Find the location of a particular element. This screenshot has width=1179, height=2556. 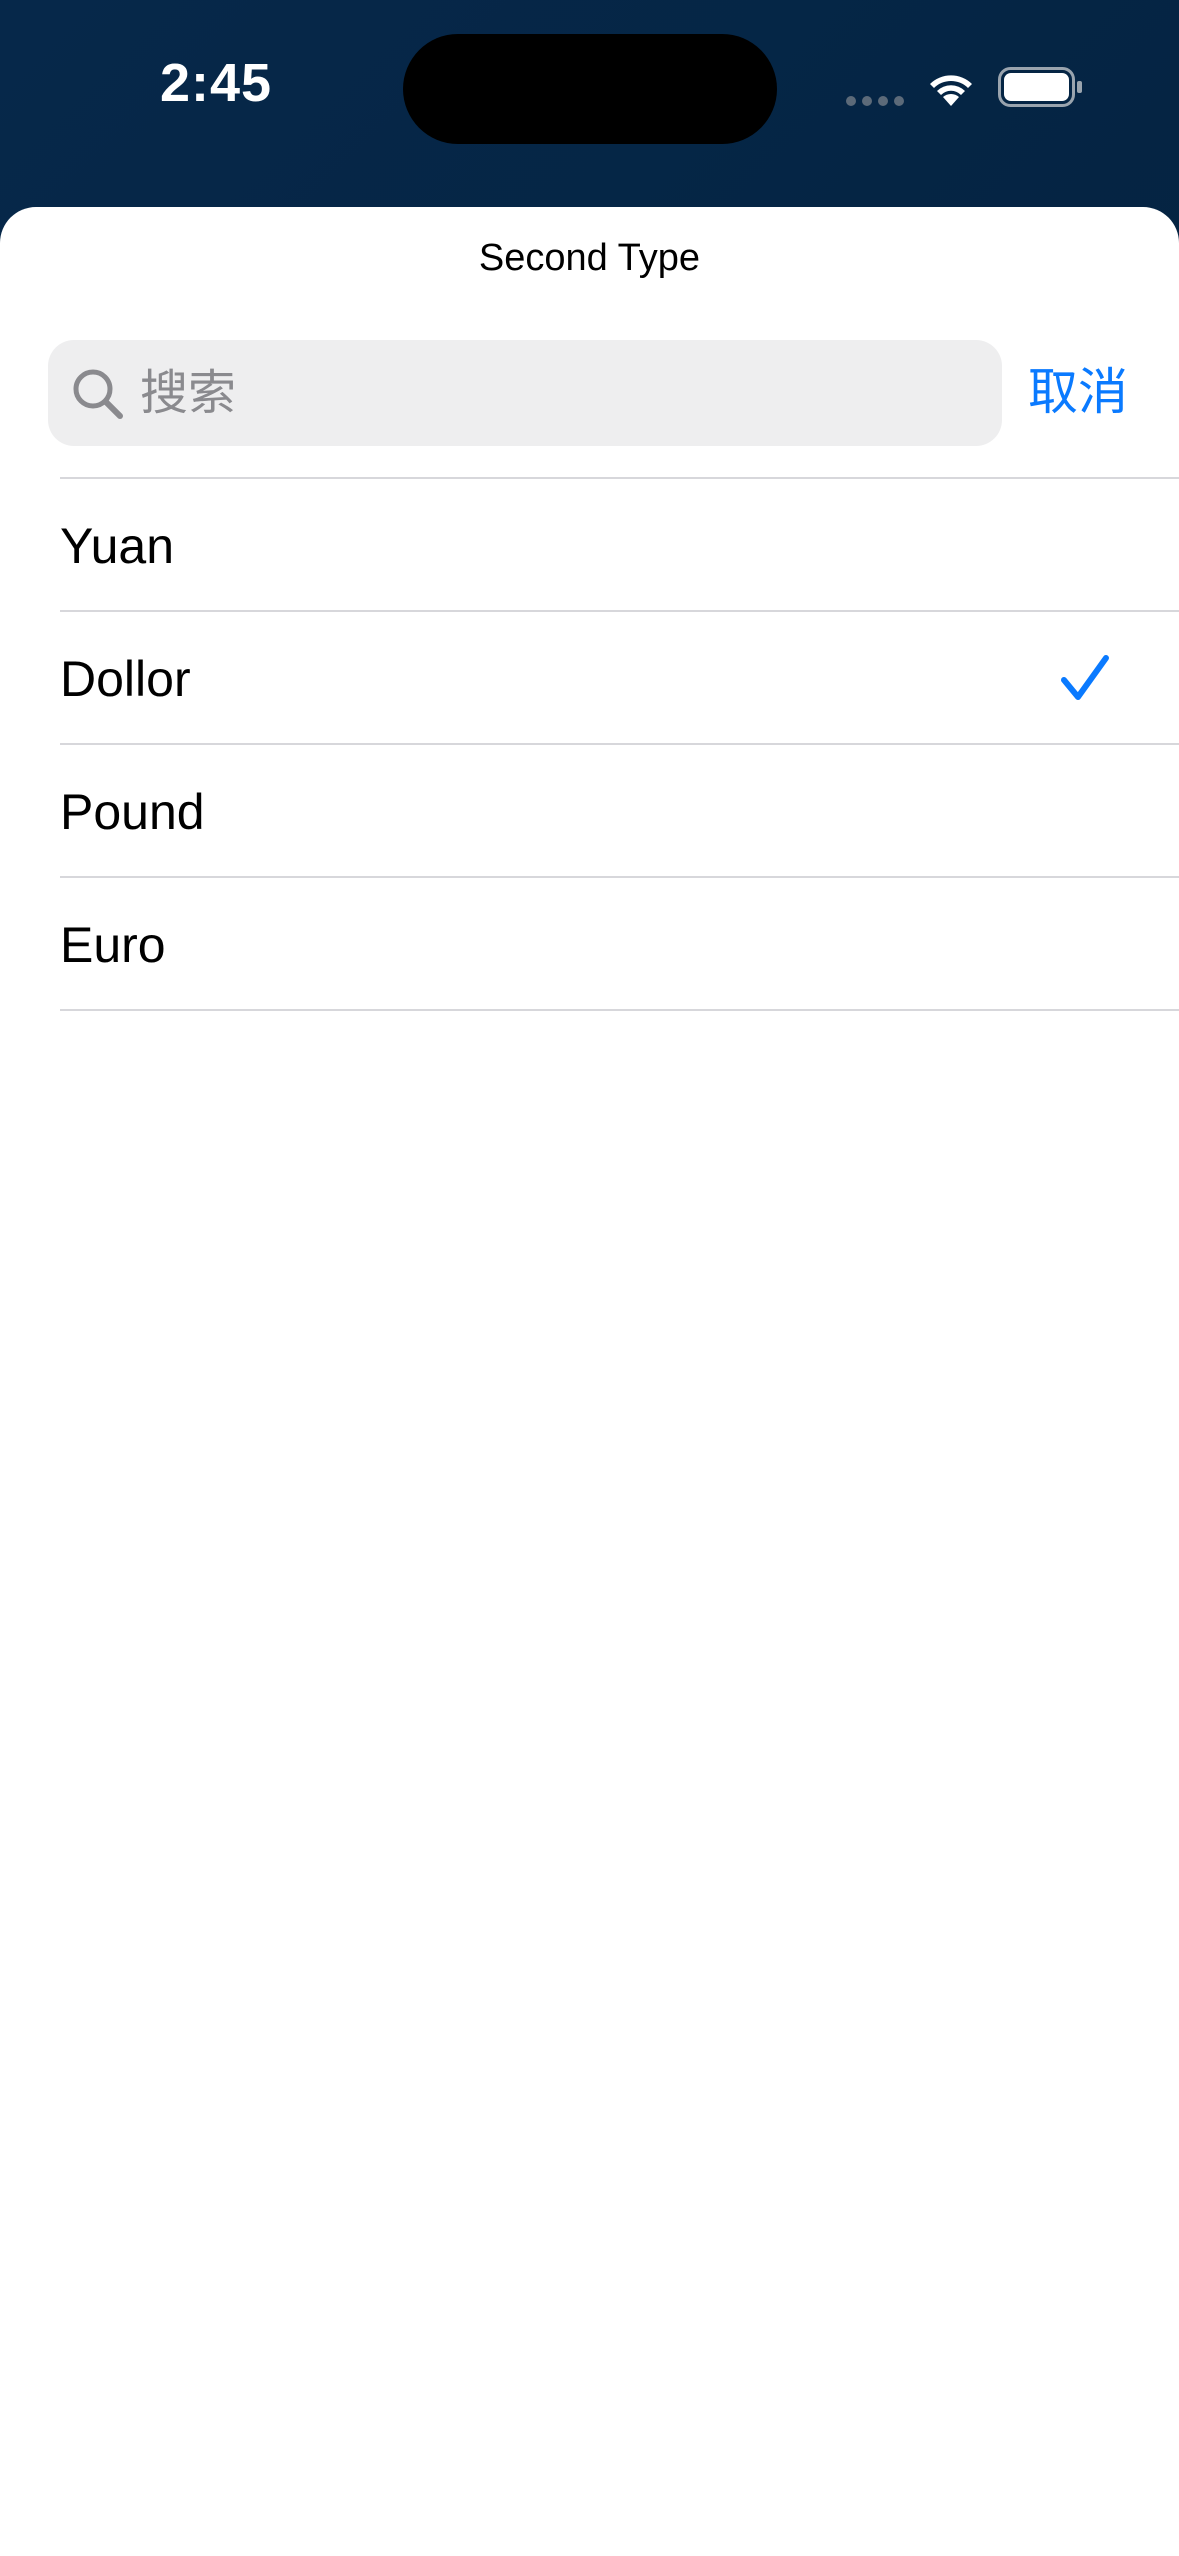

search-icon is located at coordinates (98, 394).